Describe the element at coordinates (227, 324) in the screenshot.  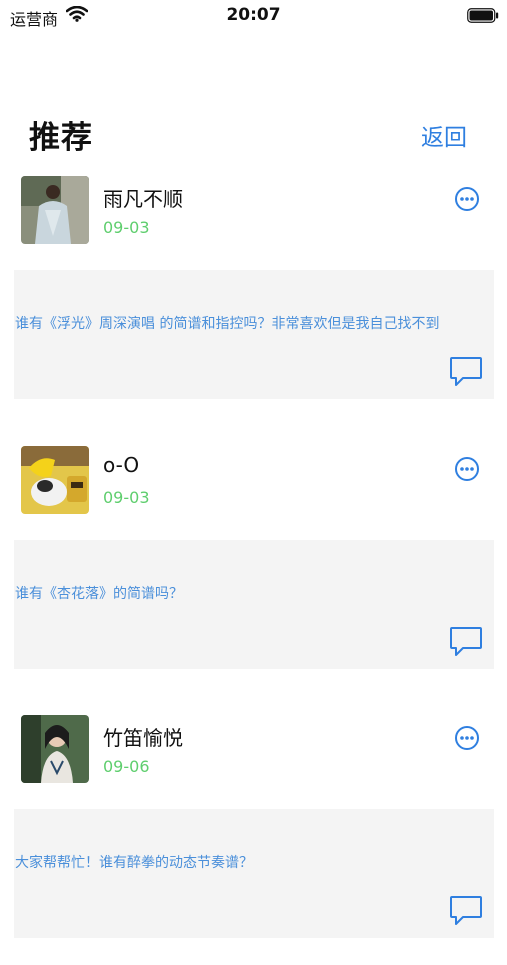
I see `post-text: 谁有《浮光》周深演唱 的简谱和指控吗？非常喜欢但是我自己找不到` at that location.